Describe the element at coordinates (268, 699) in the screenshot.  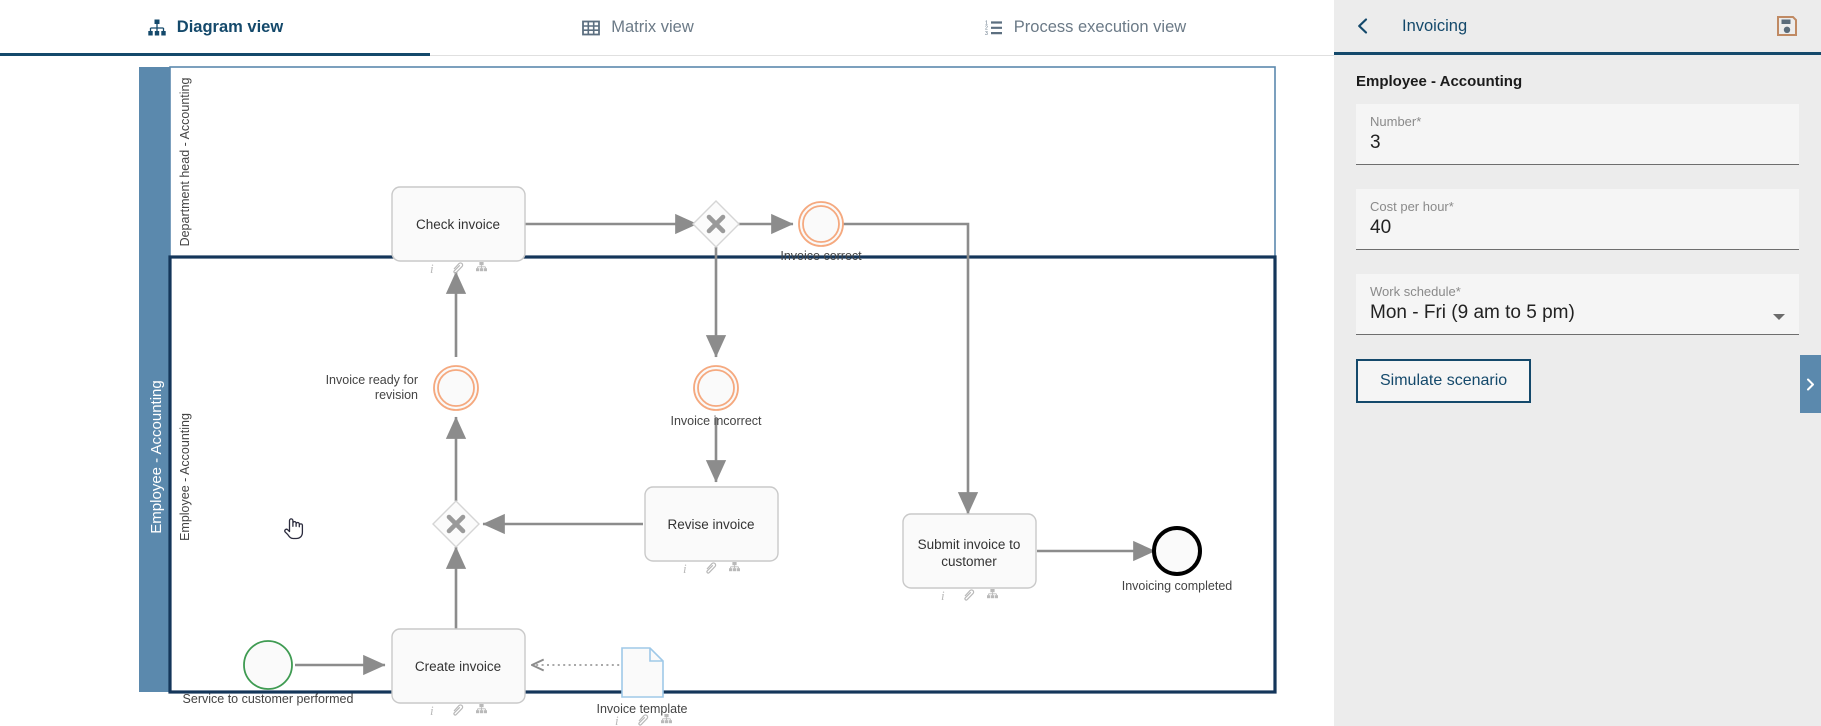
I see `node-label: Service to customer performed` at that location.